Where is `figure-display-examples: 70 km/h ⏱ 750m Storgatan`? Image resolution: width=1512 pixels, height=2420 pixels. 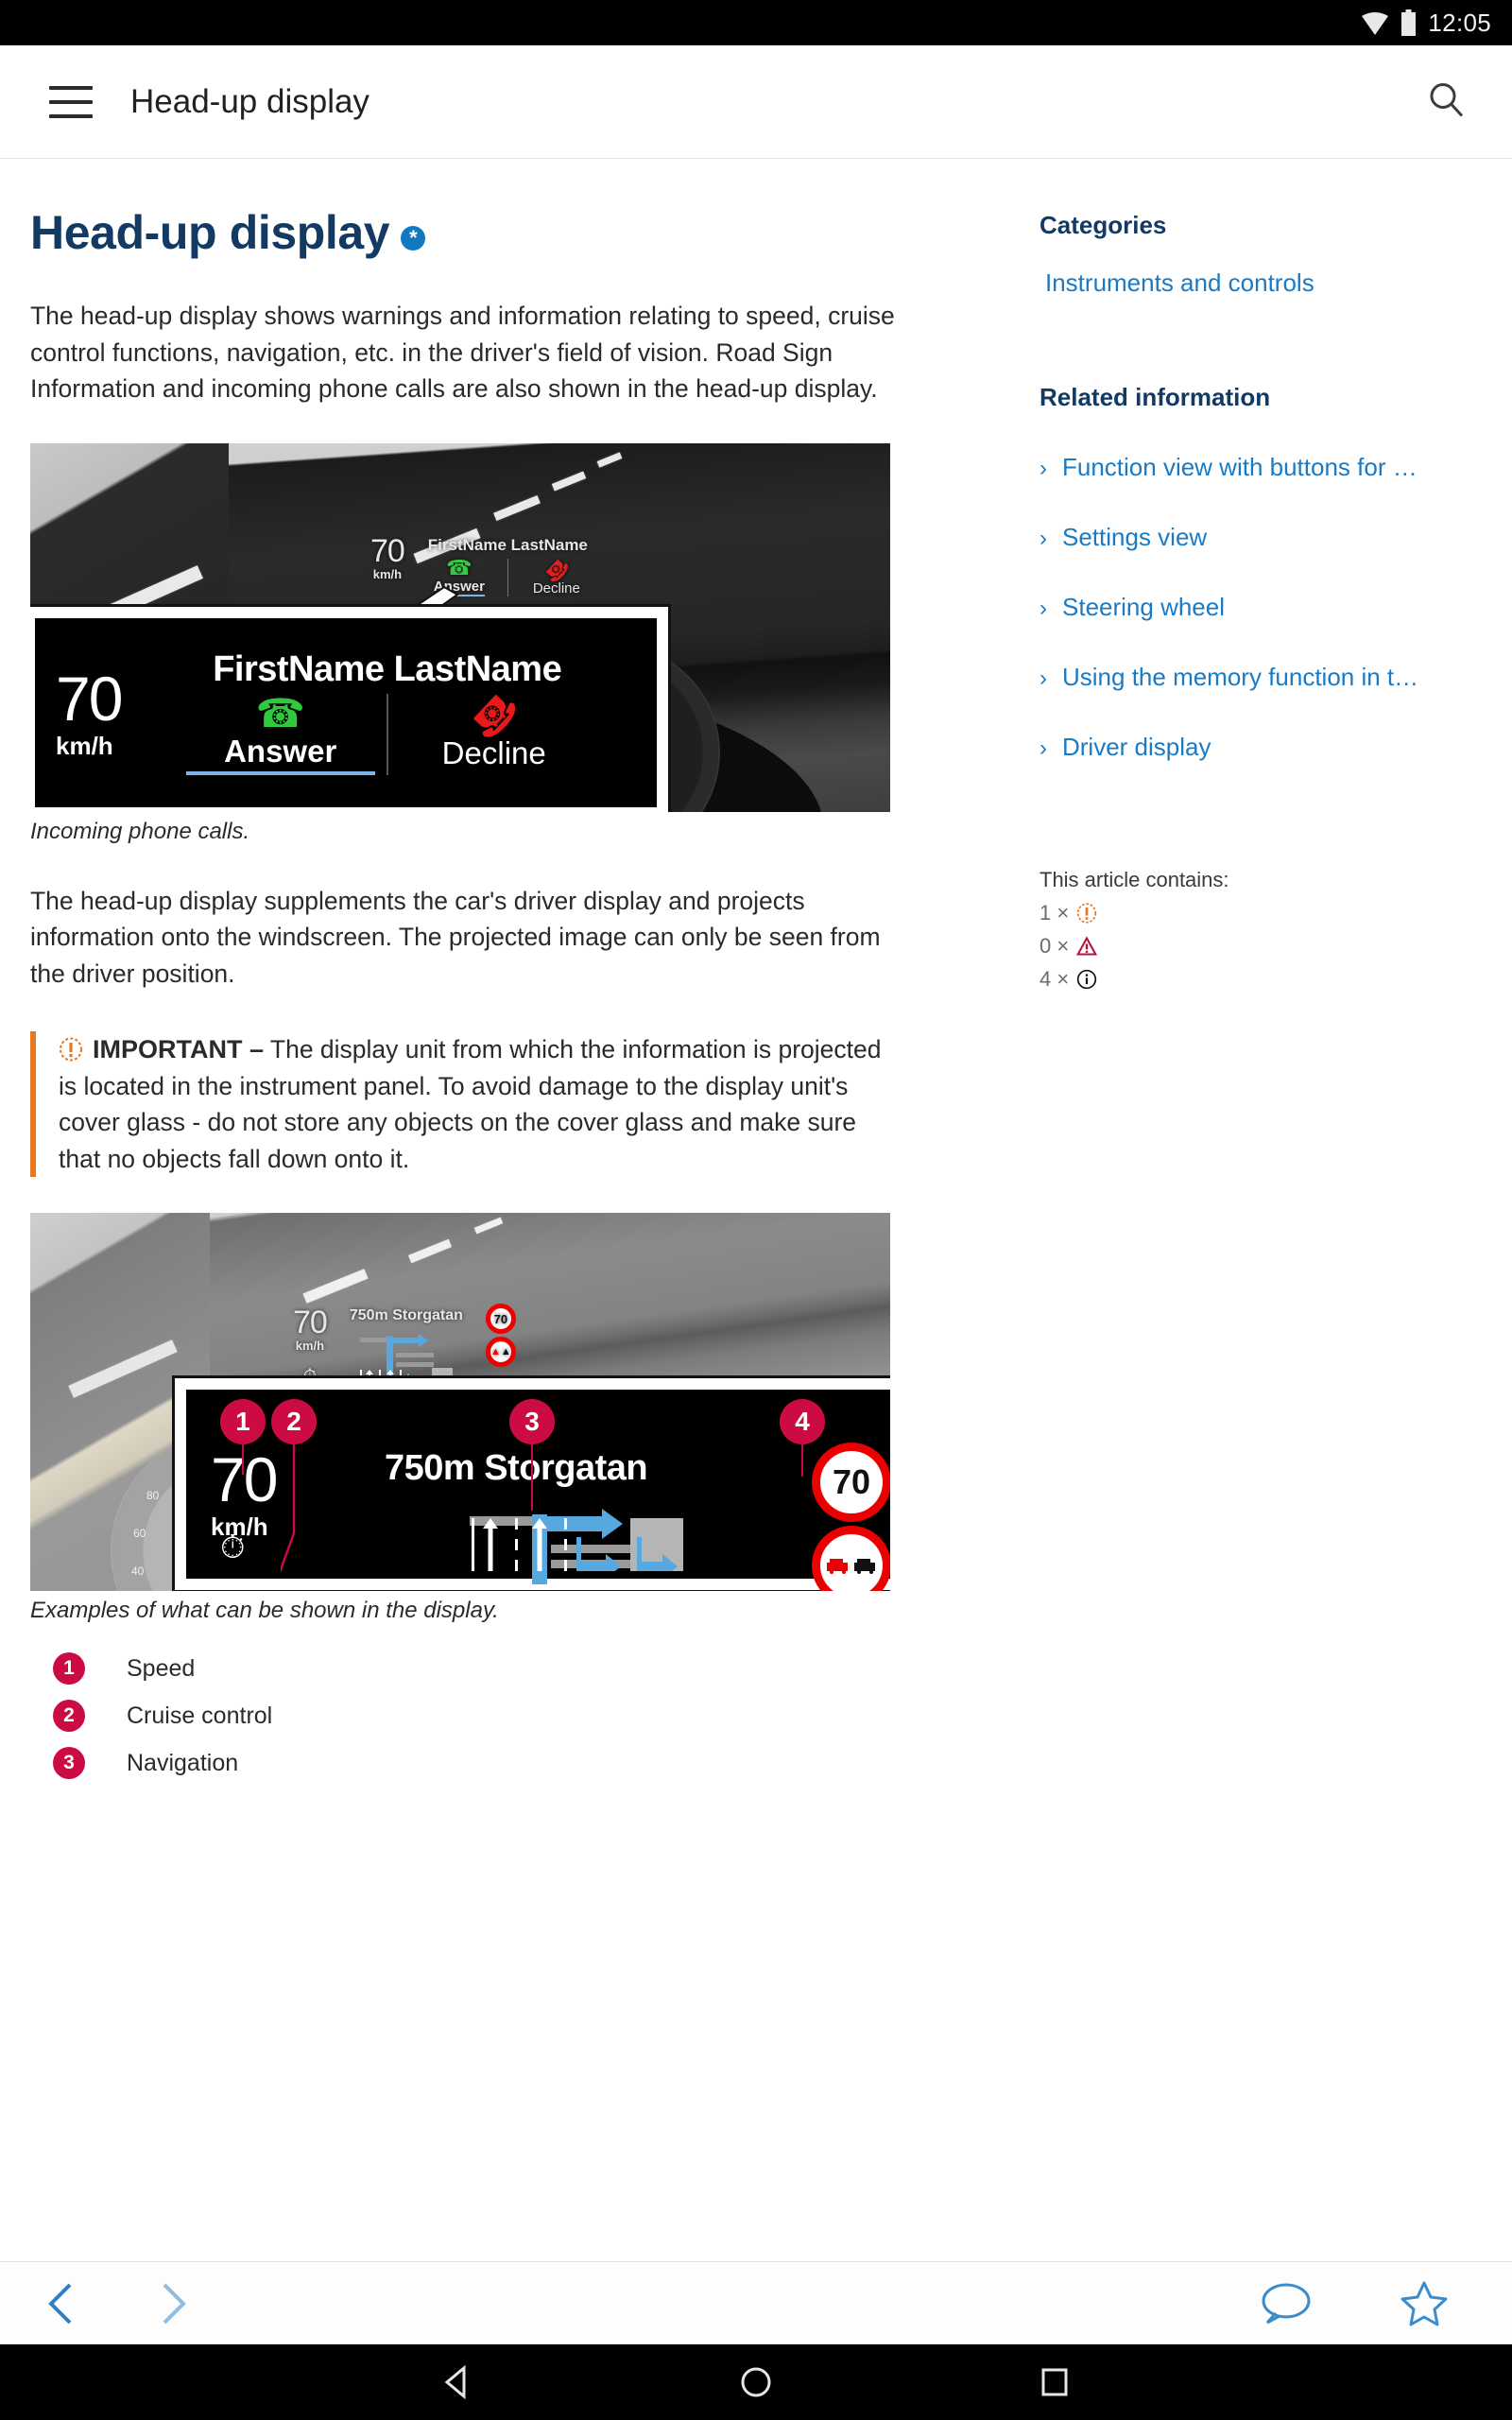
figure-display-examples: 70 km/h ⏱ 750m Storgatan is located at coordinates (502, 1418).